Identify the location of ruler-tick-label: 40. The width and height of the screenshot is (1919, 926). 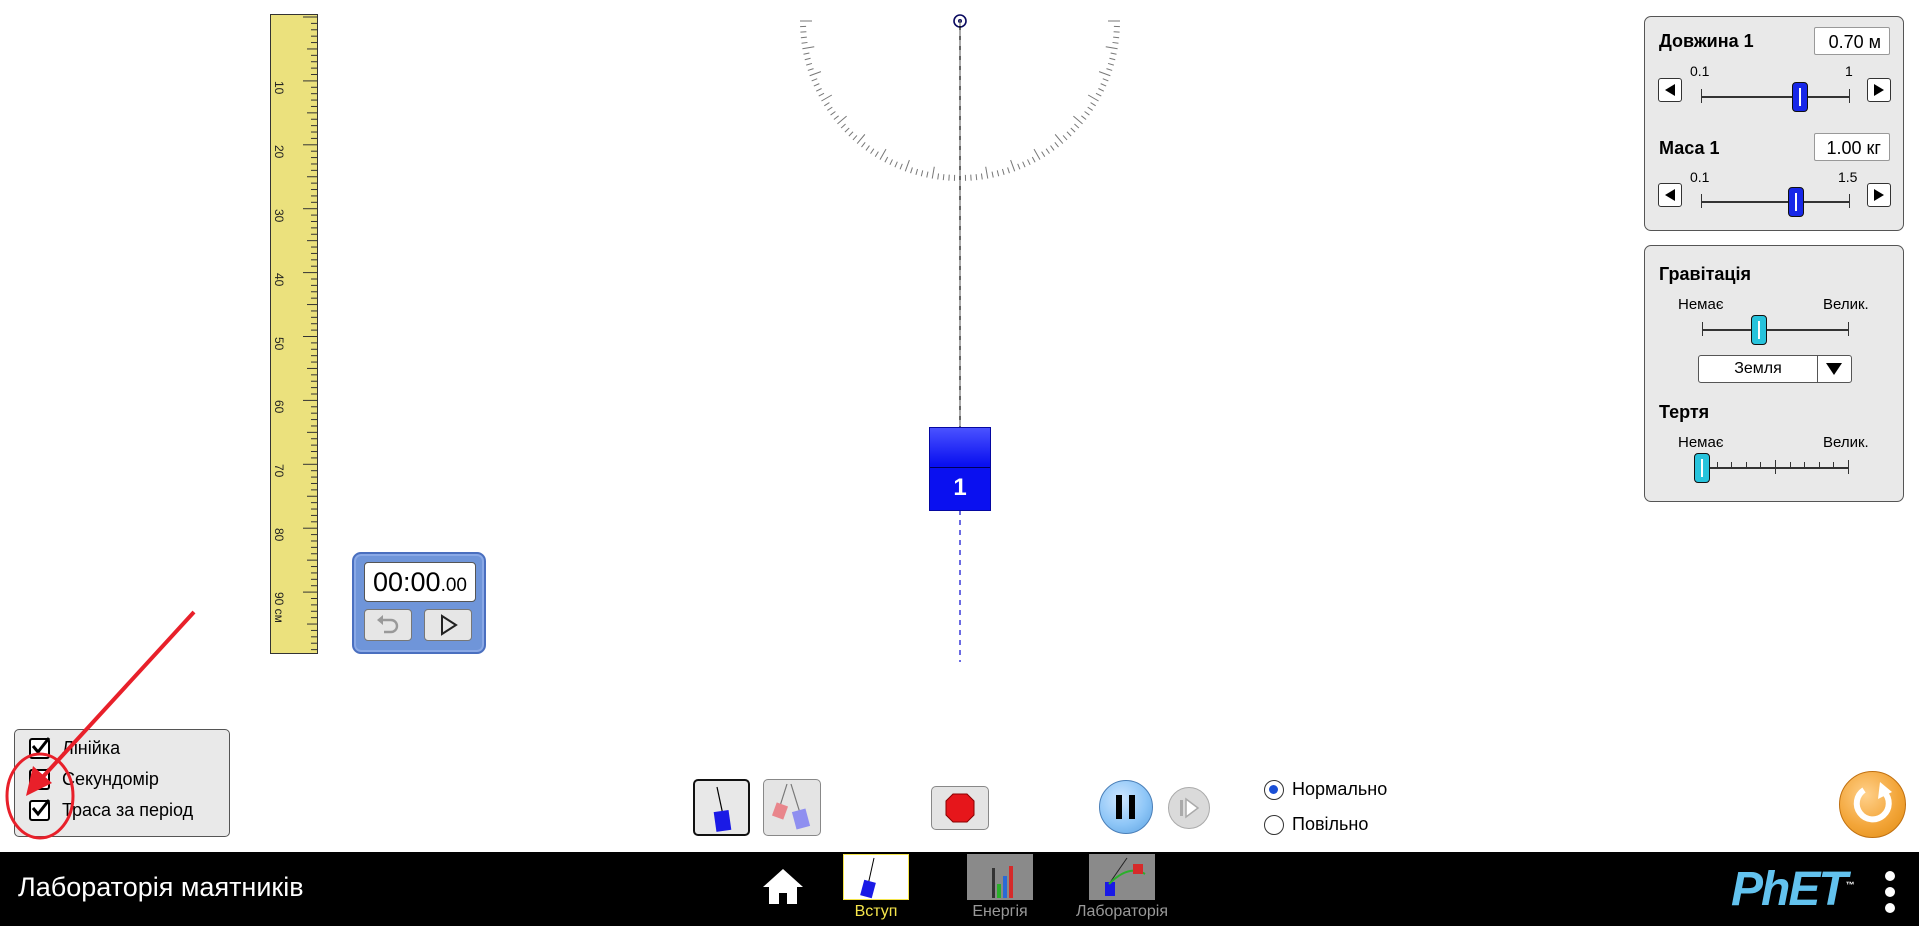
(279, 279).